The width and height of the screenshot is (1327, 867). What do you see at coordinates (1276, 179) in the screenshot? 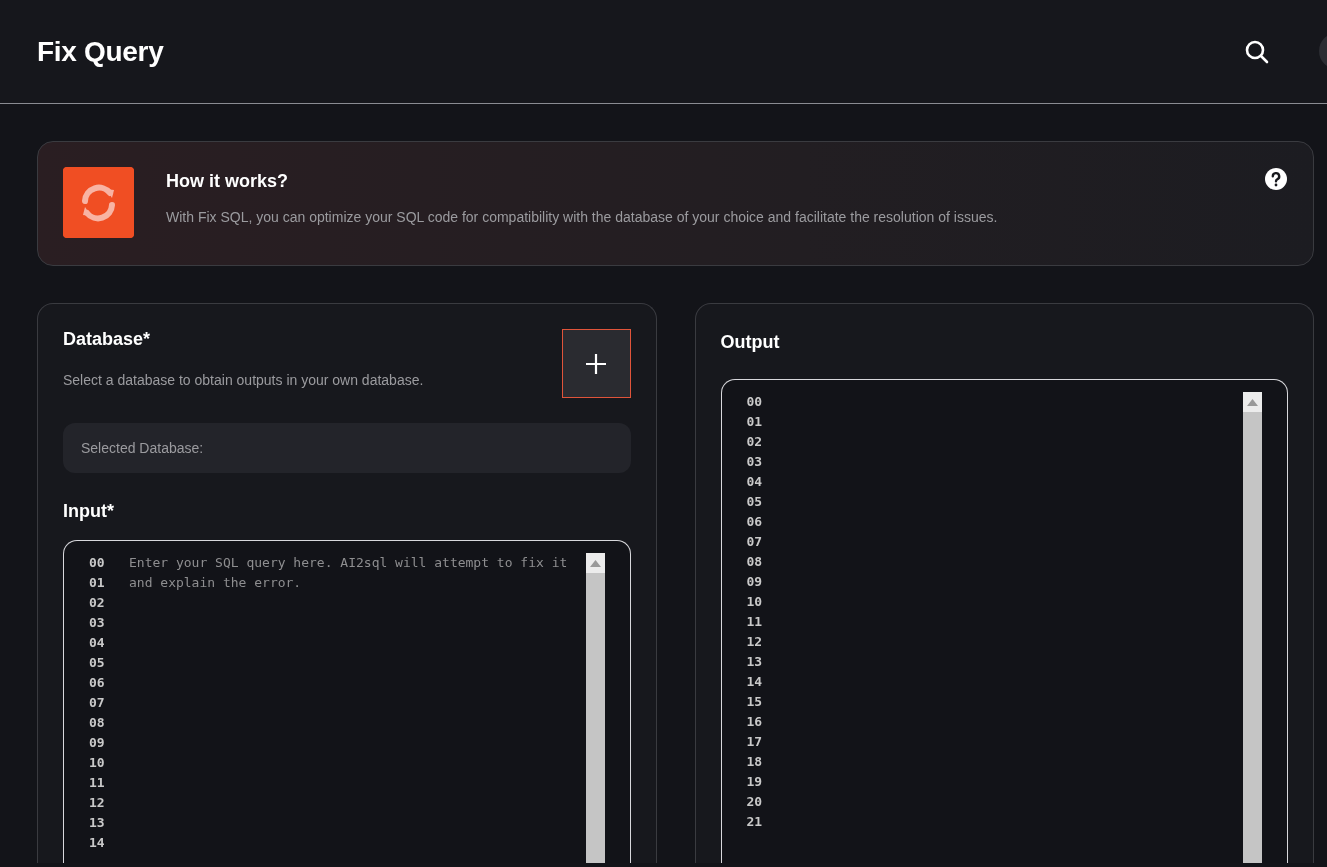
I see `help-icon` at bounding box center [1276, 179].